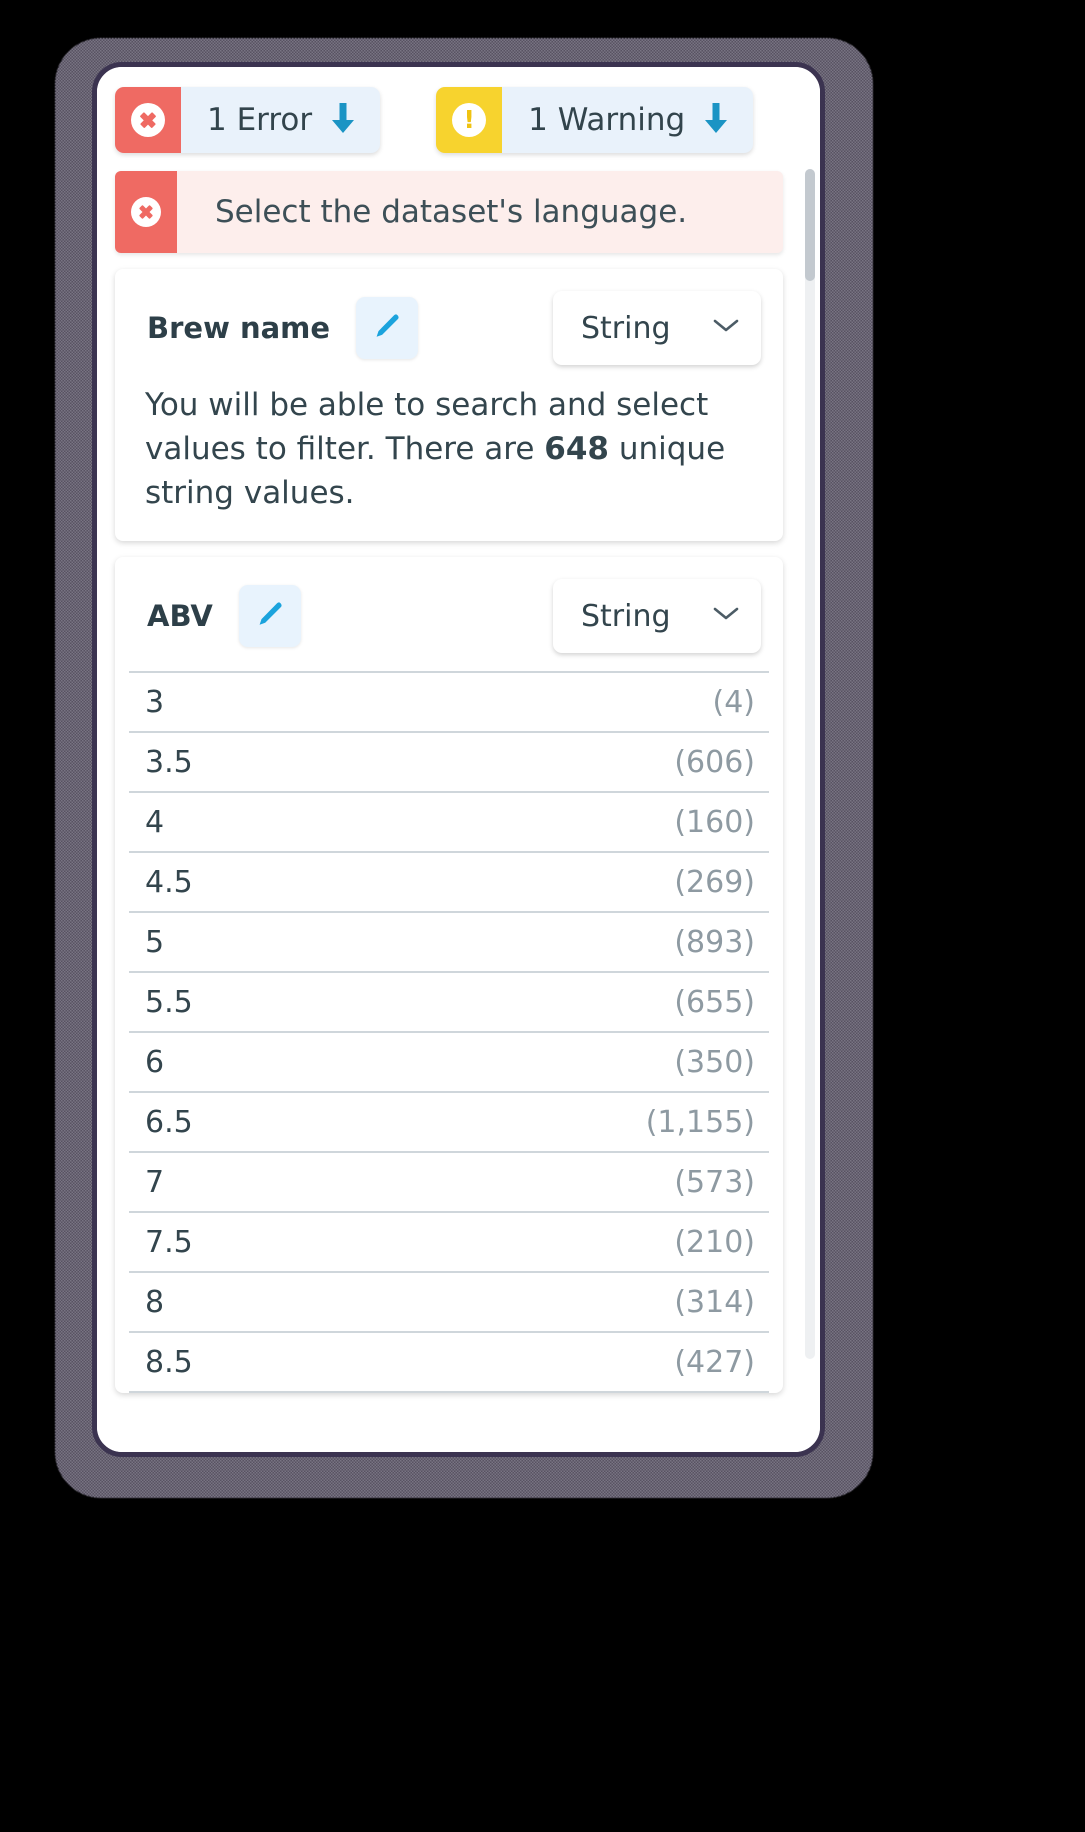 This screenshot has width=1085, height=1832. I want to click on scrollbar-track, so click(810, 764).